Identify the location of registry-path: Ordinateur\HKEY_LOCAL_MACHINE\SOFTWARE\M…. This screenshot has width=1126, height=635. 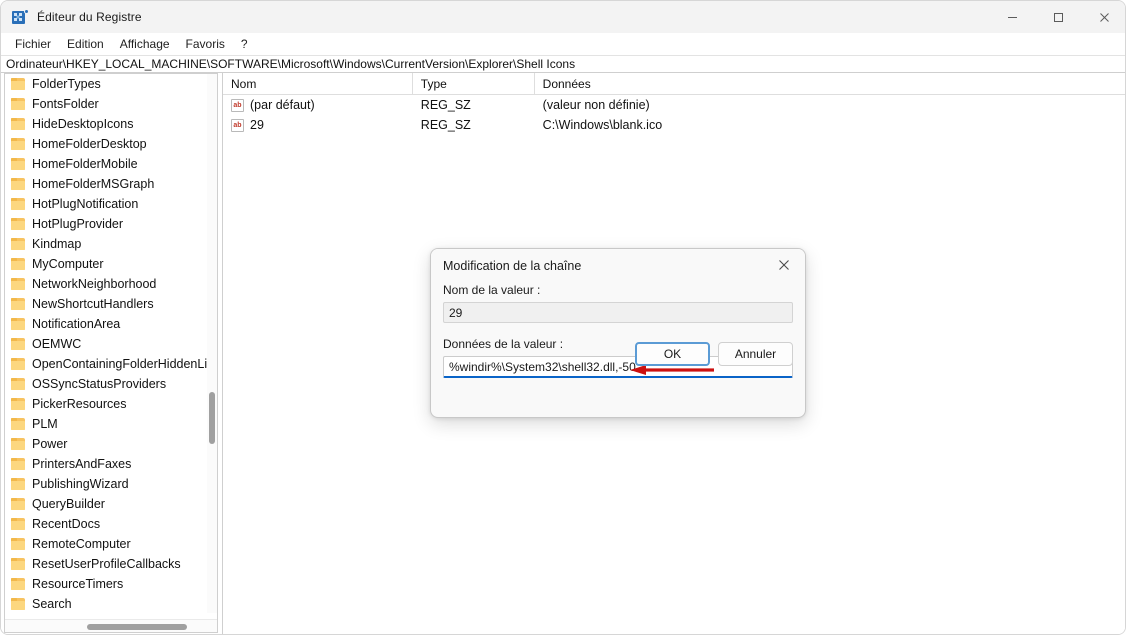
(291, 64).